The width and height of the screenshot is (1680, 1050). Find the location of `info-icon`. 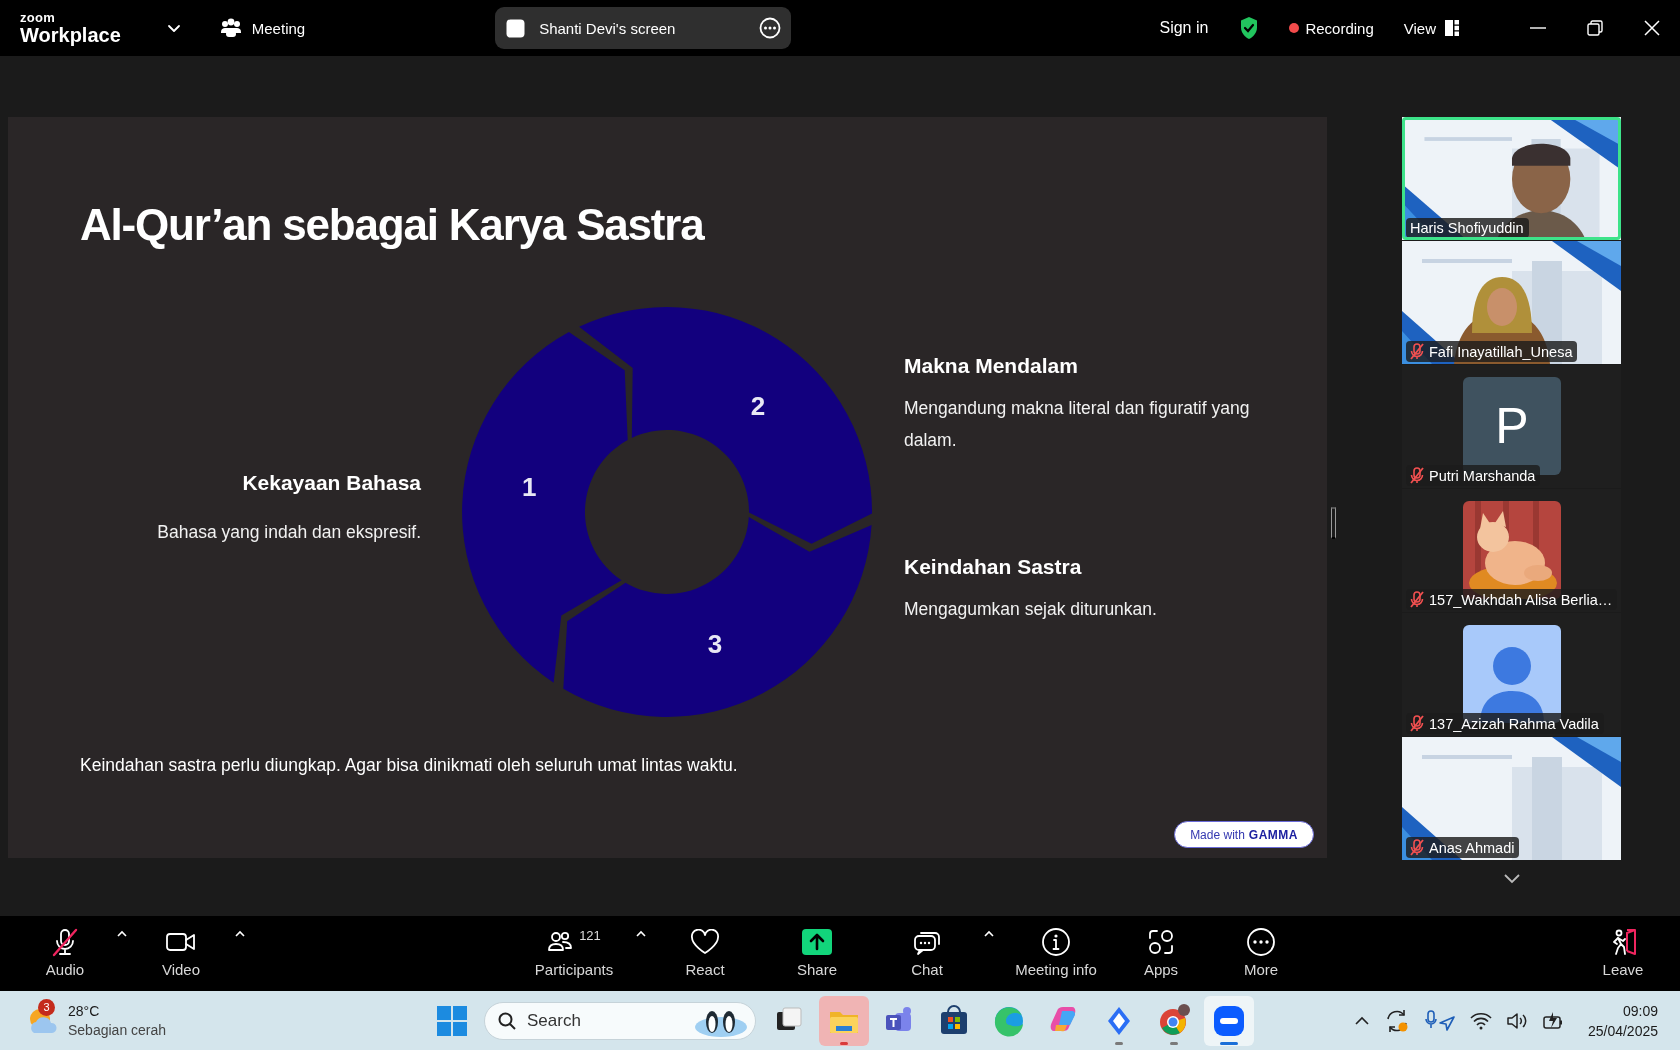

info-icon is located at coordinates (1056, 942).